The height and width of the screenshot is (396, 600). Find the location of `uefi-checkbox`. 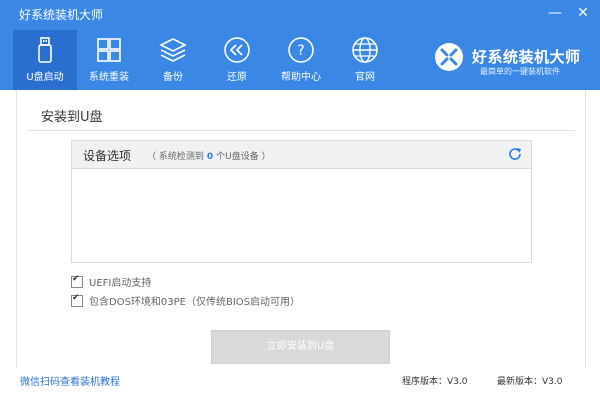

uefi-checkbox is located at coordinates (77, 281).